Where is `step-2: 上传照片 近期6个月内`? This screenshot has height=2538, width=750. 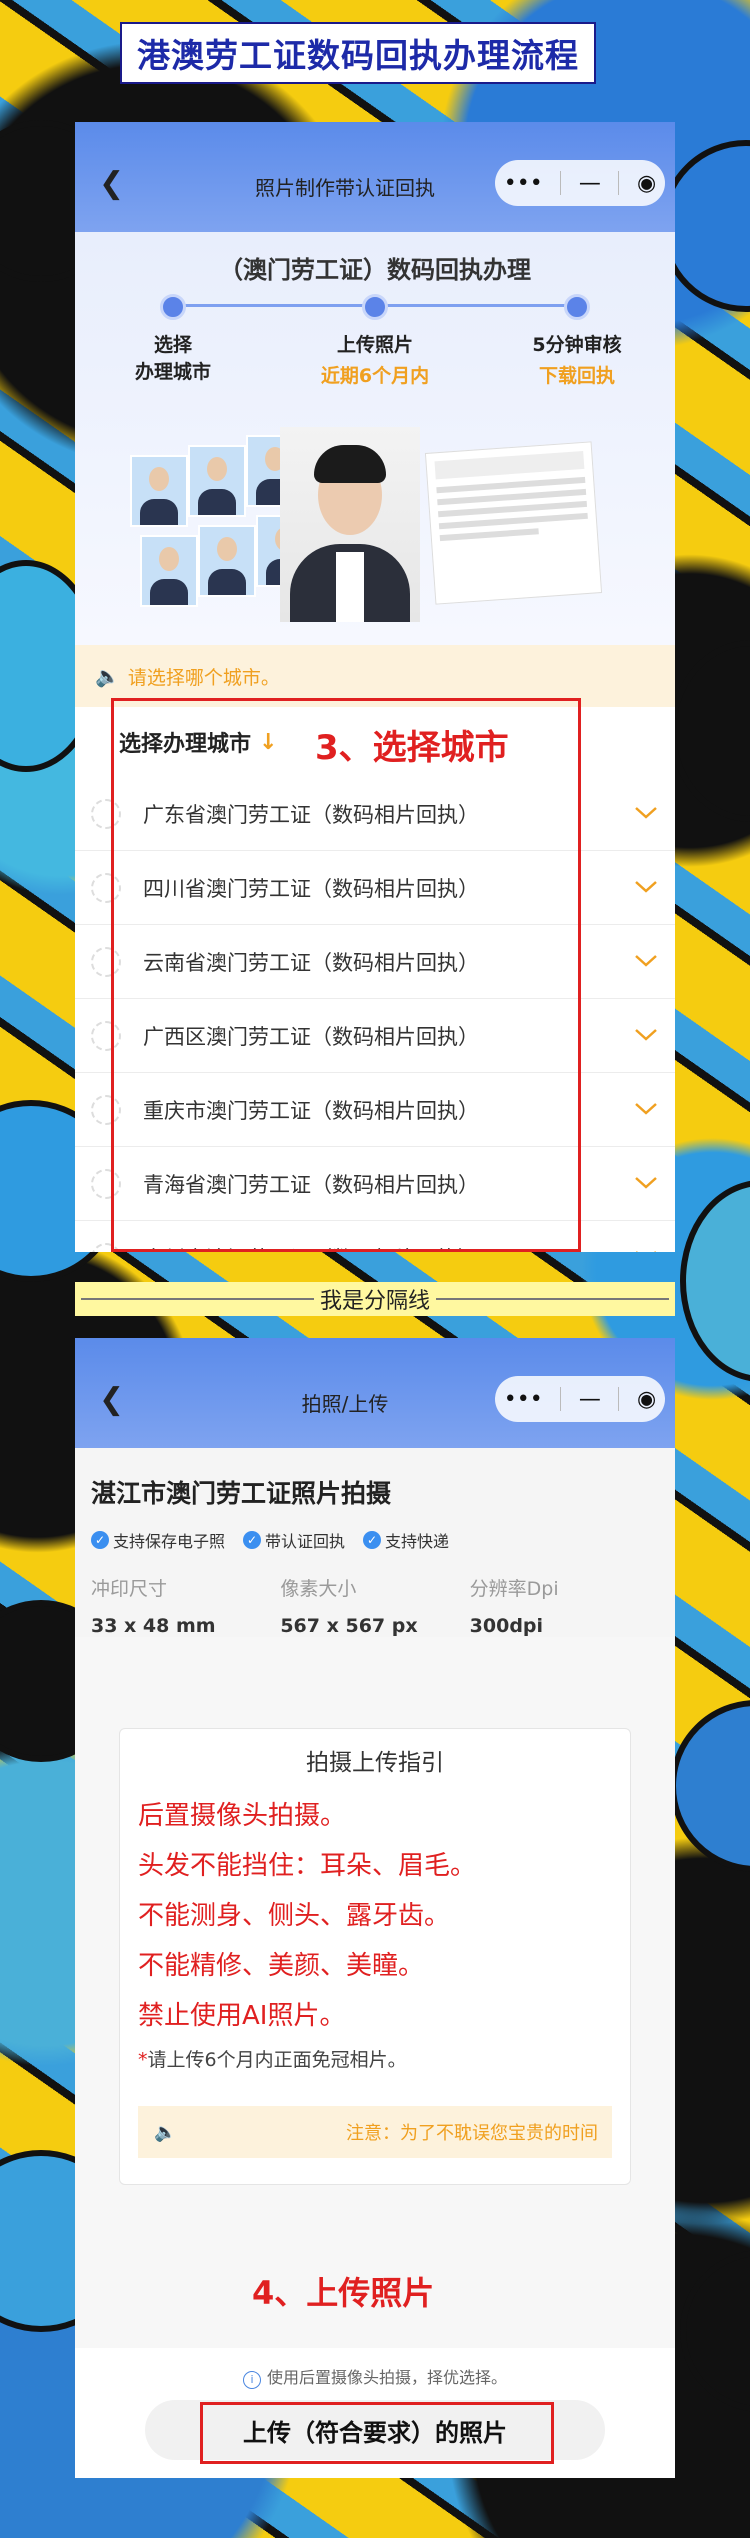 step-2: 上传照片 近期6个月内 is located at coordinates (375, 341).